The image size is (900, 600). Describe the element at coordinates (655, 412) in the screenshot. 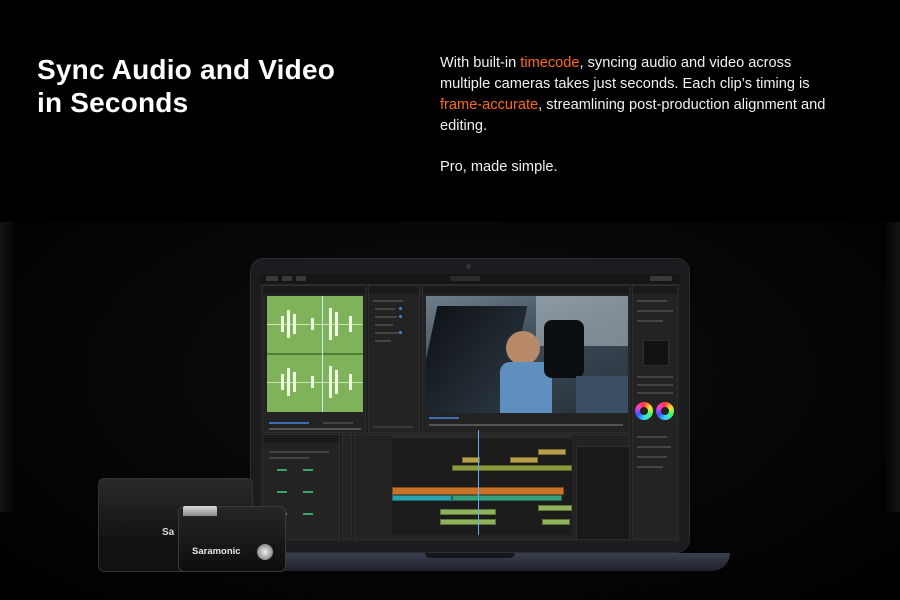

I see `lumetri-color-panel` at that location.